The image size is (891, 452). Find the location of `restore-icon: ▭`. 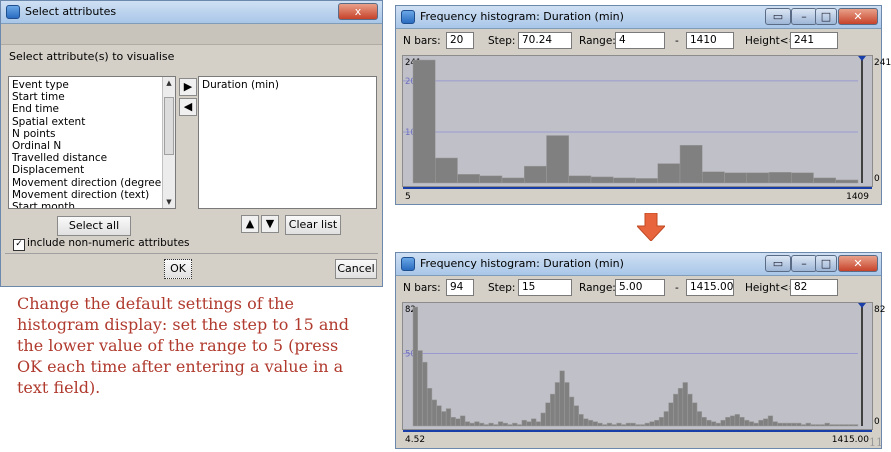

restore-icon: ▭ is located at coordinates (778, 16).